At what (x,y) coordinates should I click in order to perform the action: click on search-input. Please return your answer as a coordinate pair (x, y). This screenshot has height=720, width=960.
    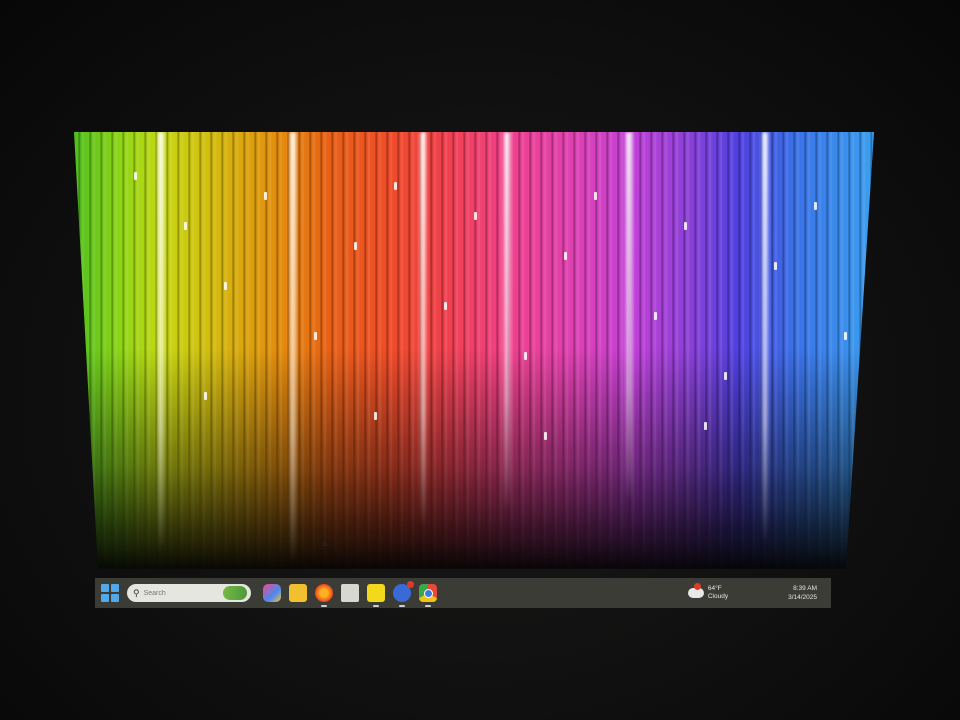
    Looking at the image, I should click on (178, 593).